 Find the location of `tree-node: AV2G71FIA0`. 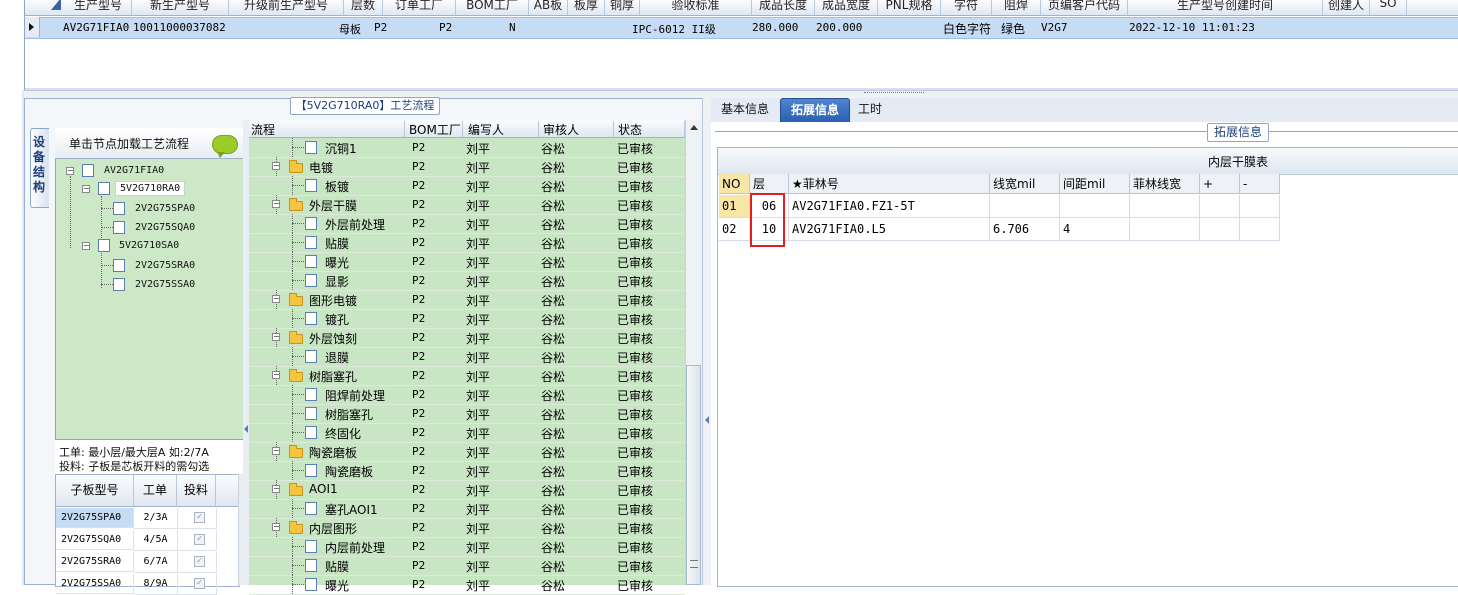

tree-node: AV2G71FIA0 is located at coordinates (134, 170).